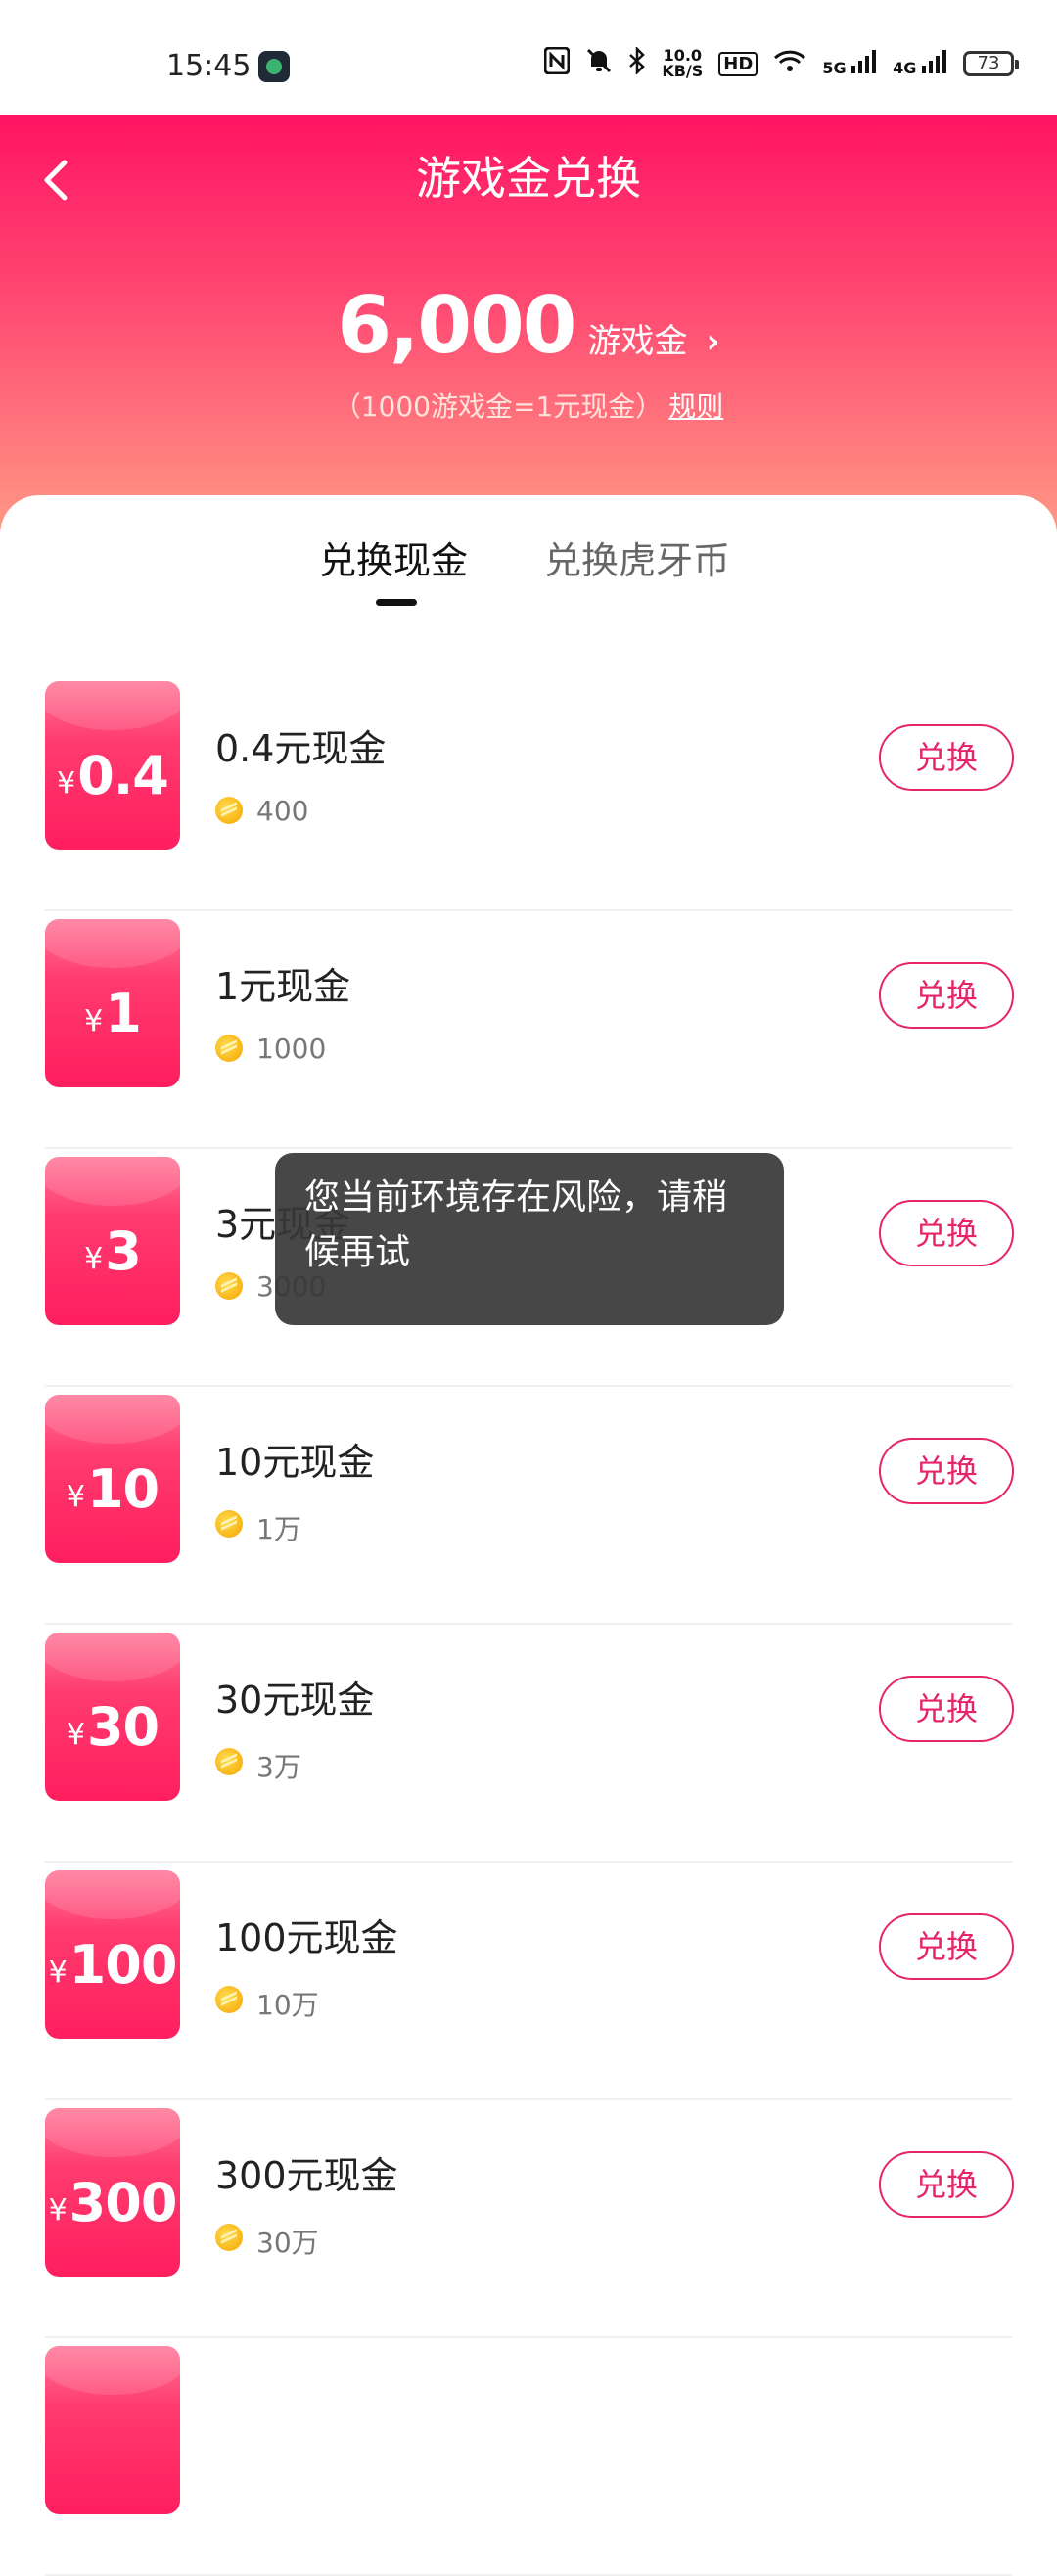 This screenshot has width=1057, height=2576. What do you see at coordinates (124, 1013) in the screenshot?
I see `tile-value: 1` at bounding box center [124, 1013].